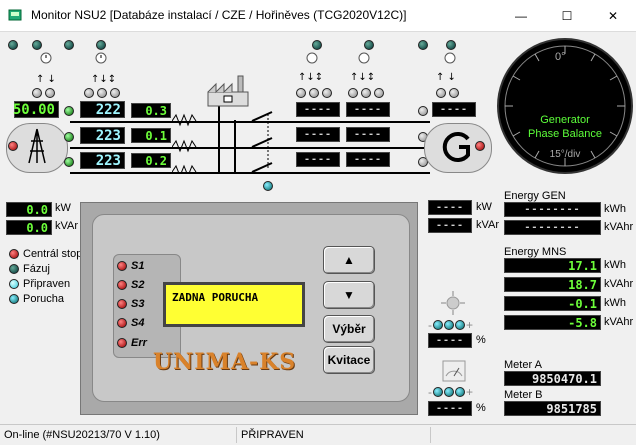  Describe the element at coordinates (377, 67) in the screenshot. I see `clock-icon: ↑↓↕ ↑↓↕ ↑ ↓` at that location.